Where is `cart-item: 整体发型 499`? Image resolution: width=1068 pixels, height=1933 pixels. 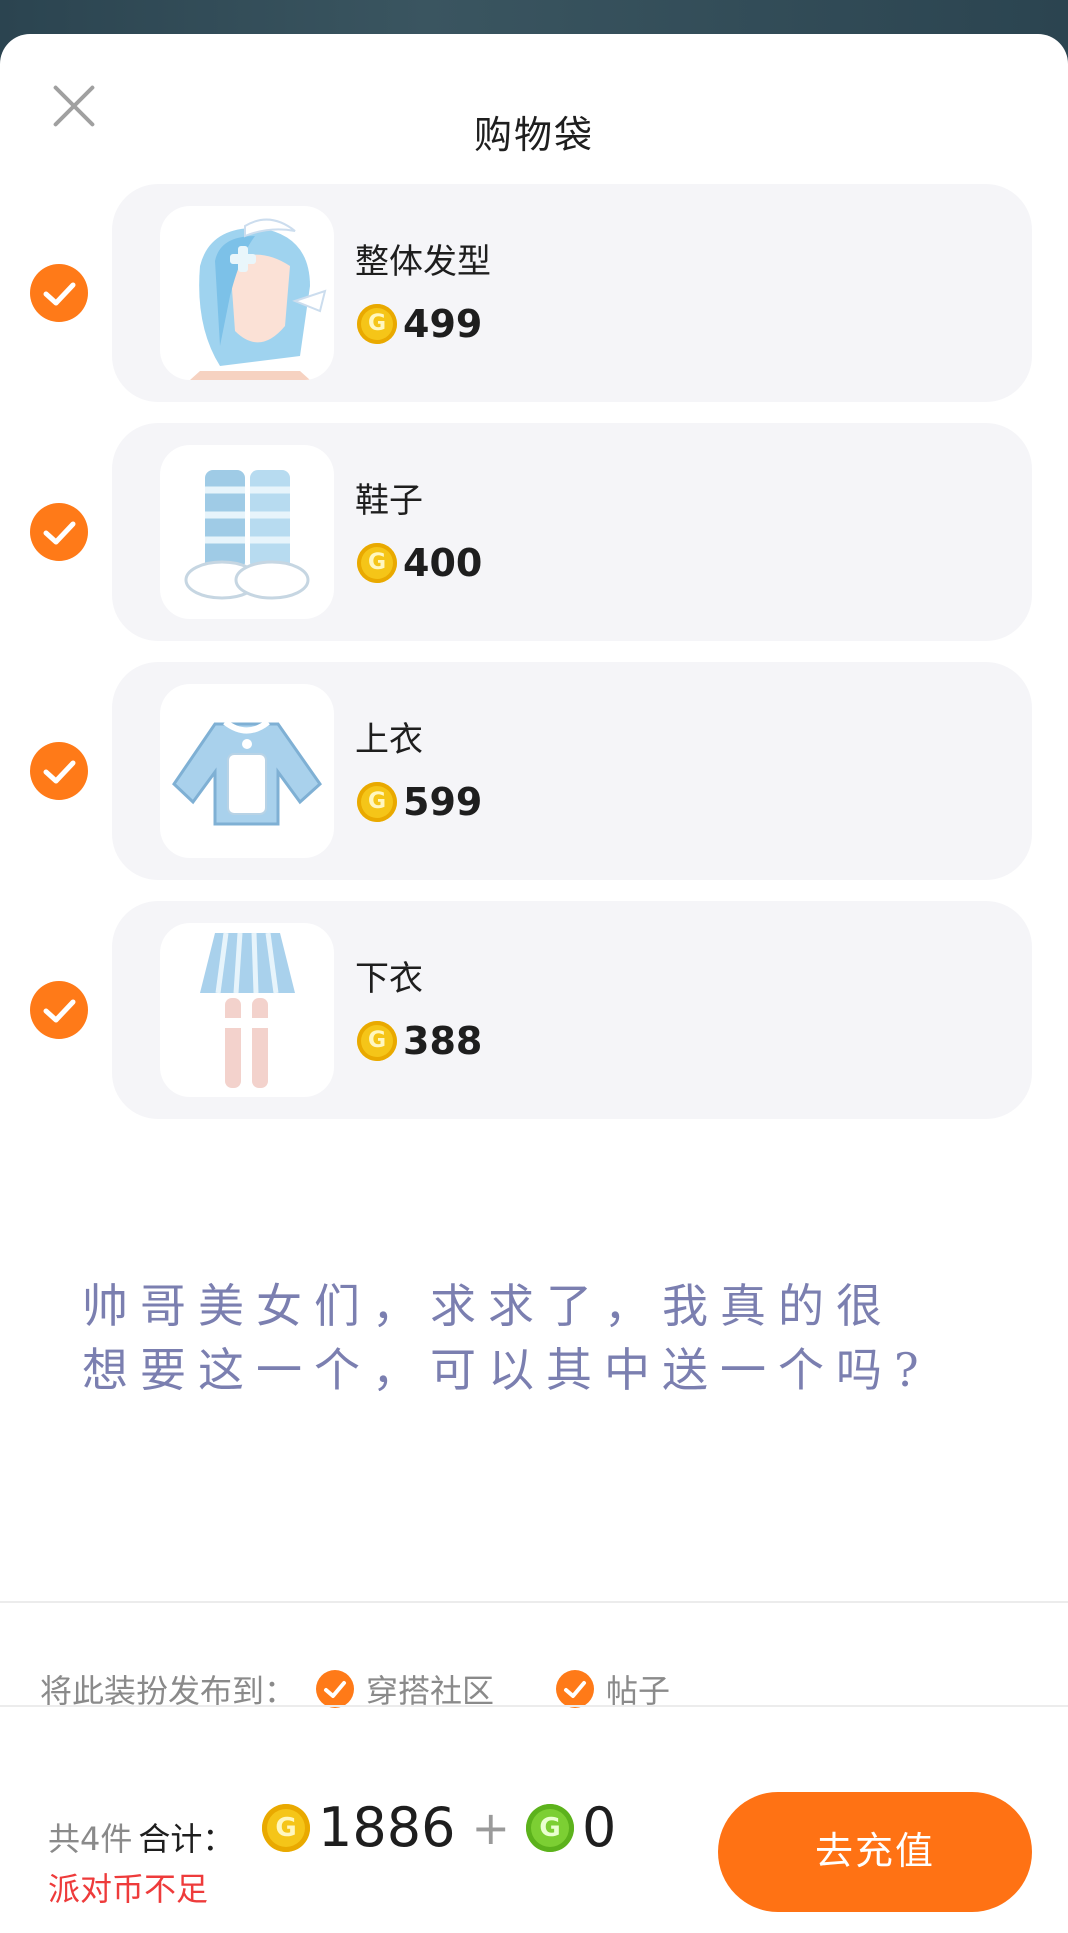
cart-item: 整体发型 499 is located at coordinates (534, 293).